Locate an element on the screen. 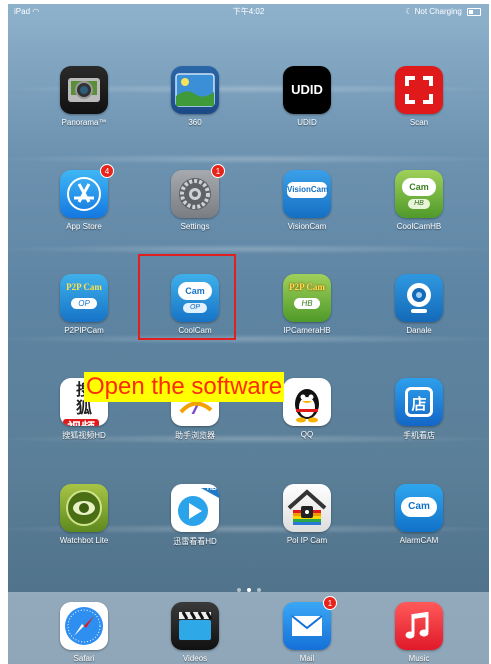 This screenshot has height=664, width=491. coolcam-hb-icon: Cam HB is located at coordinates (419, 194).